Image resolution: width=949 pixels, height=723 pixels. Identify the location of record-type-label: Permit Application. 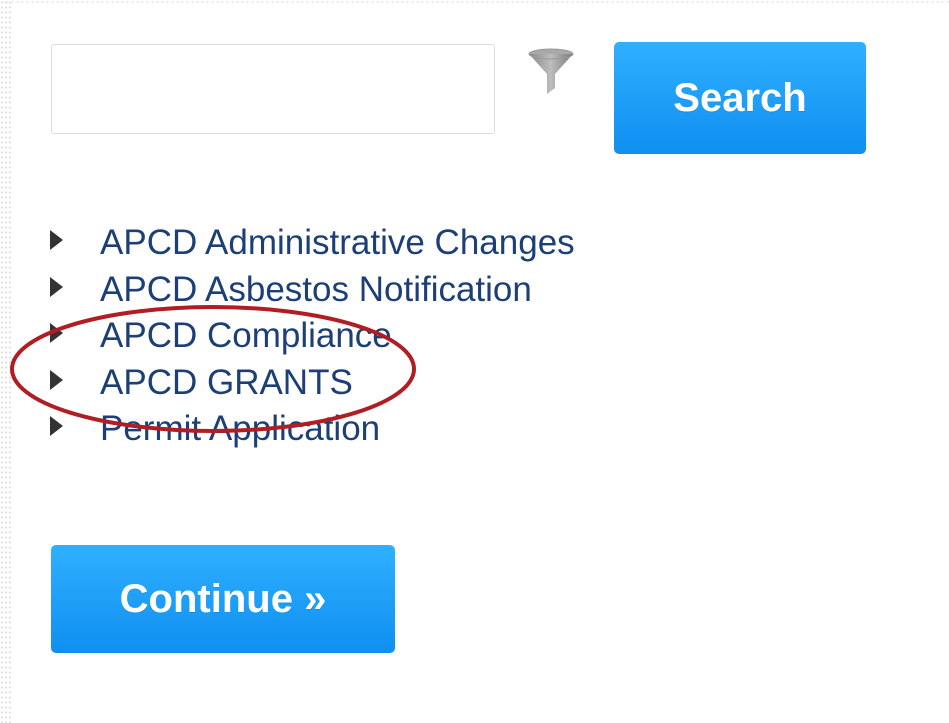
(240, 429).